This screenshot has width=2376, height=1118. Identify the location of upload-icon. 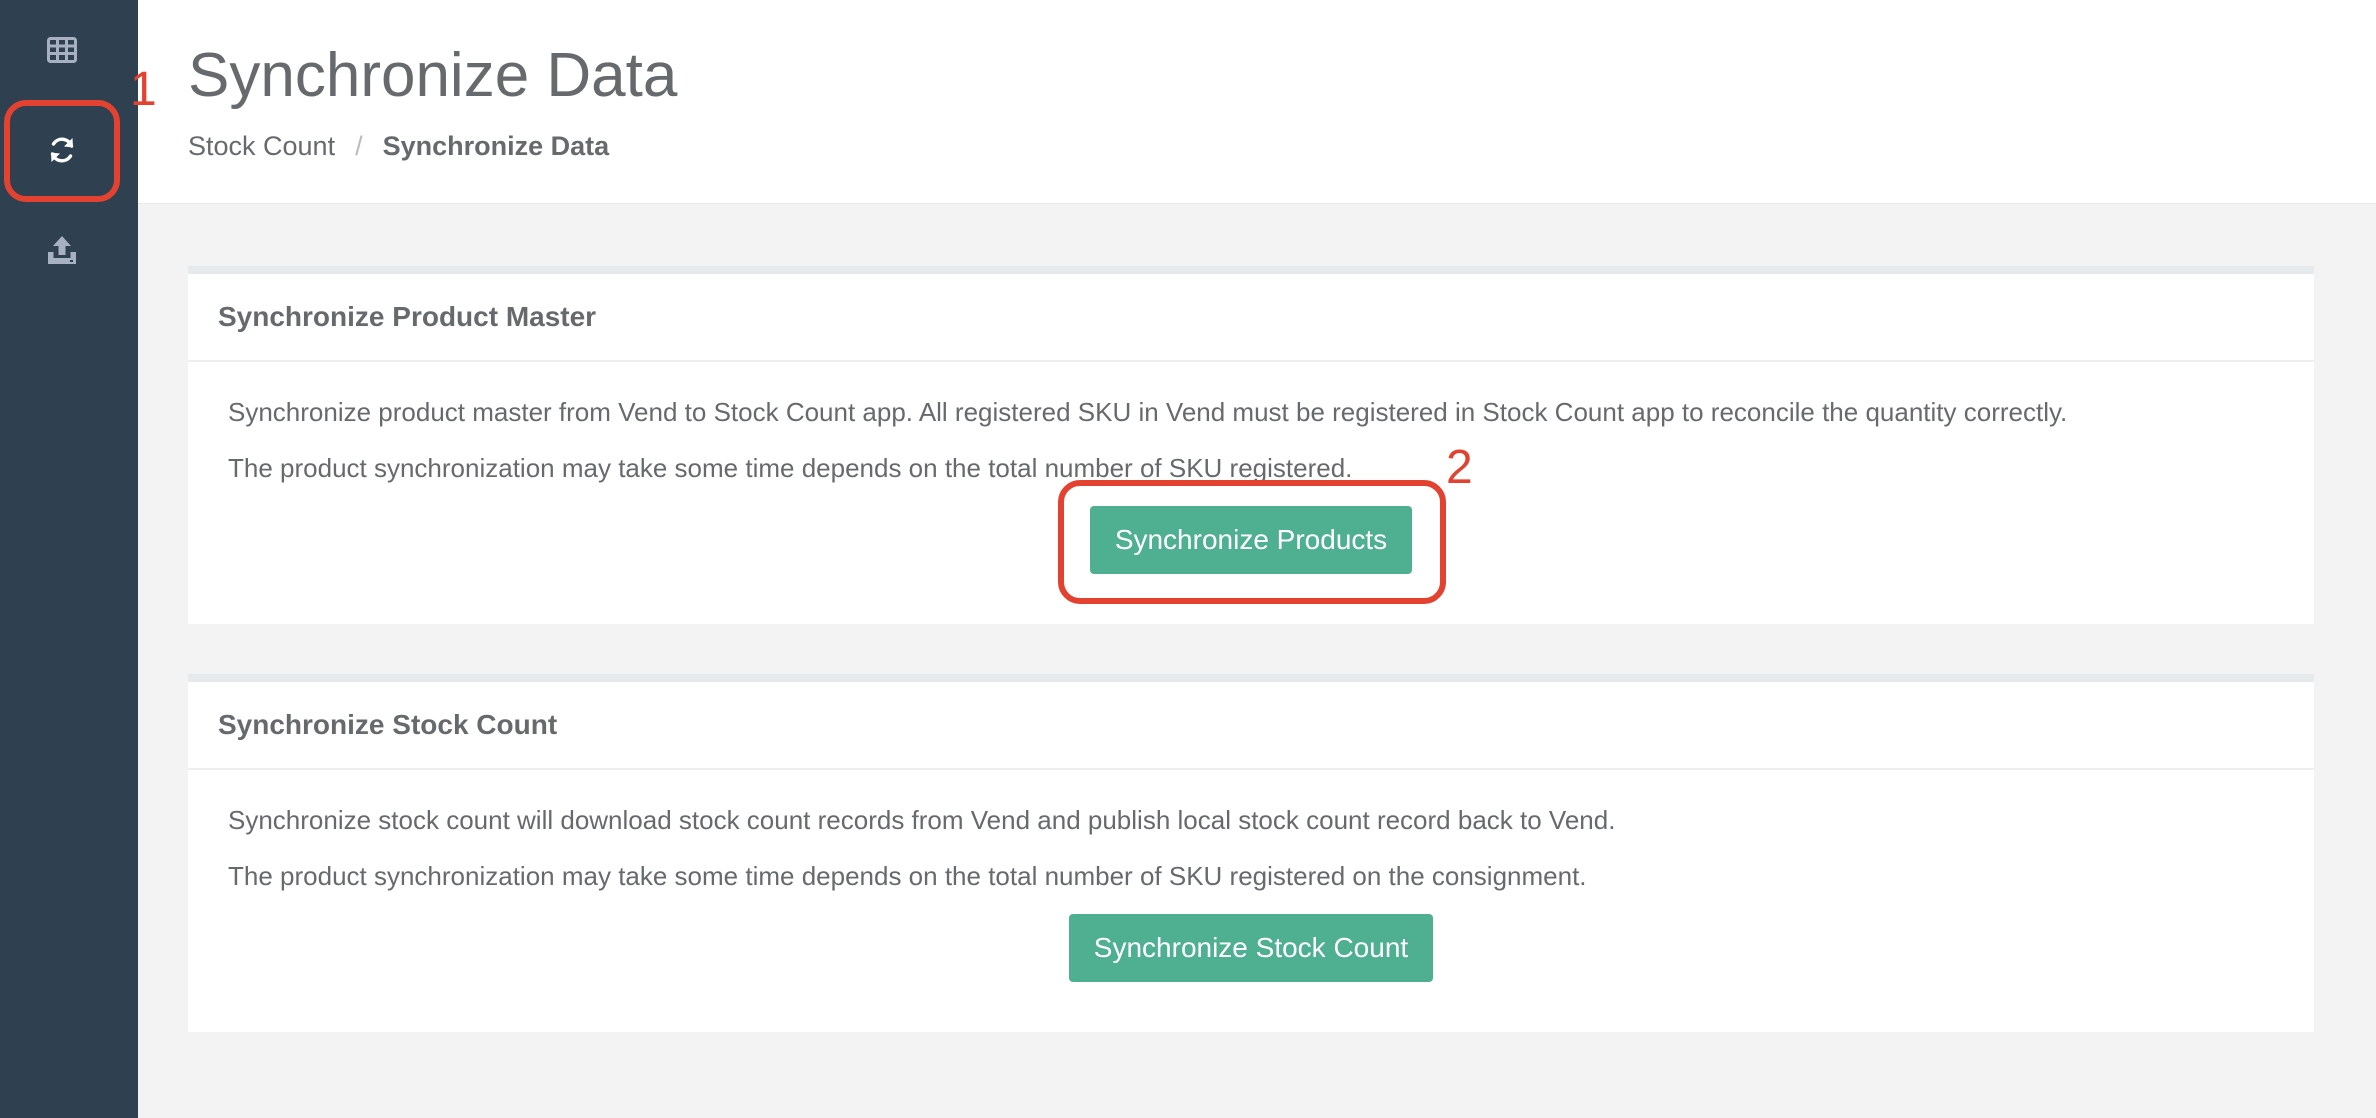
(62, 250).